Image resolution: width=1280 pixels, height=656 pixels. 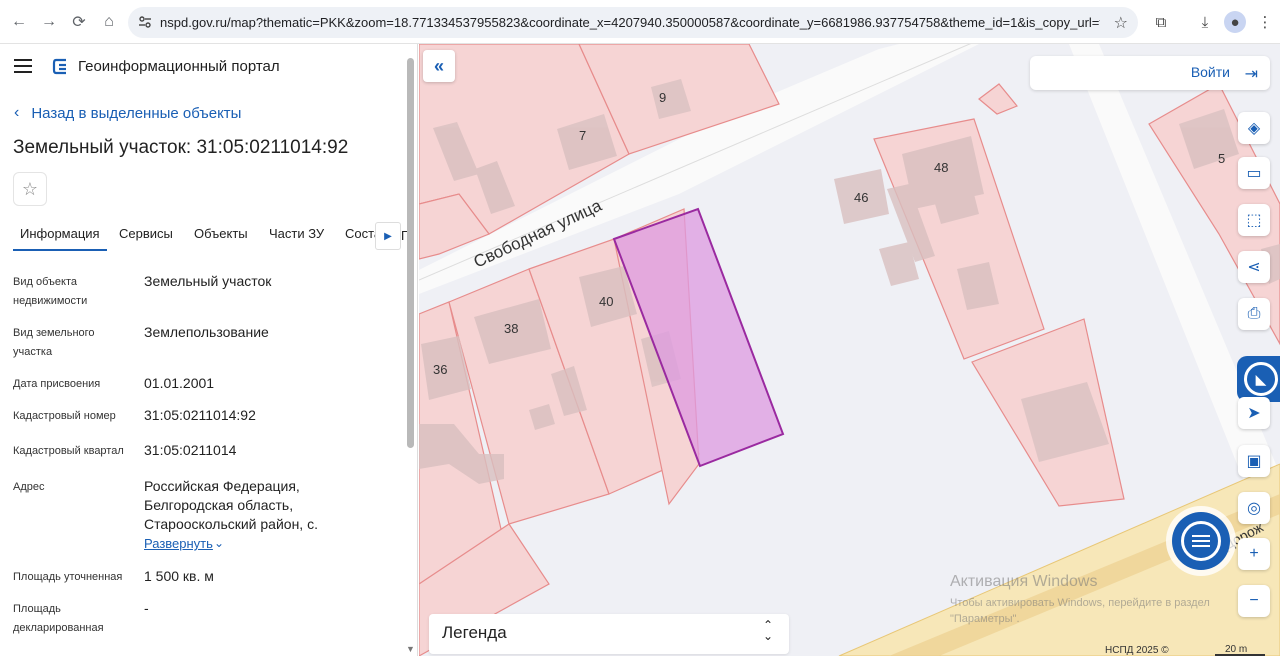 What do you see at coordinates (1254, 461) in the screenshot?
I see `minimap-icon: ▣` at bounding box center [1254, 461].